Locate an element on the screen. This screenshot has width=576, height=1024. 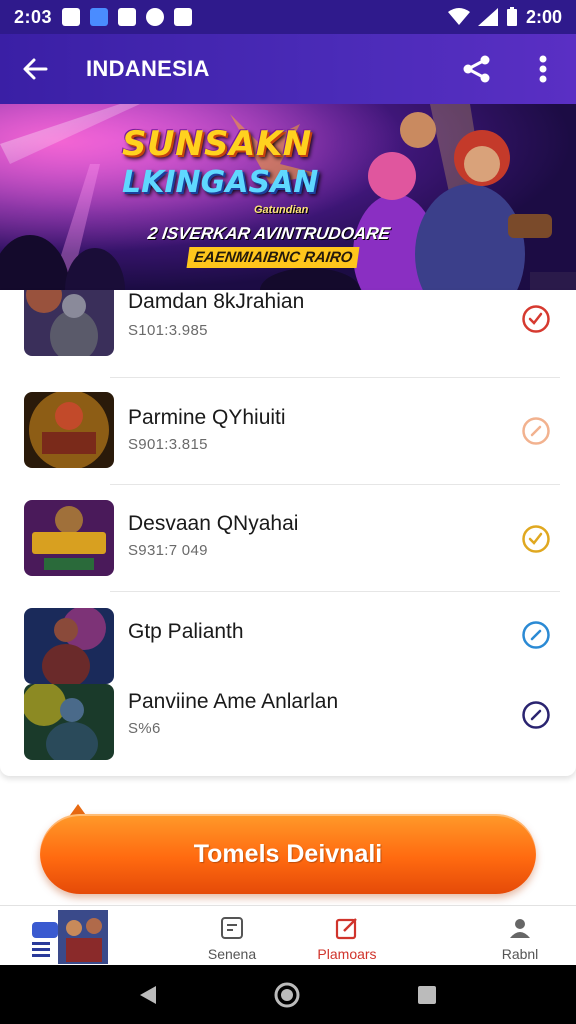
list-item: Panviine Ame Anlarlan S%6 is located at coordinates (288, 728).